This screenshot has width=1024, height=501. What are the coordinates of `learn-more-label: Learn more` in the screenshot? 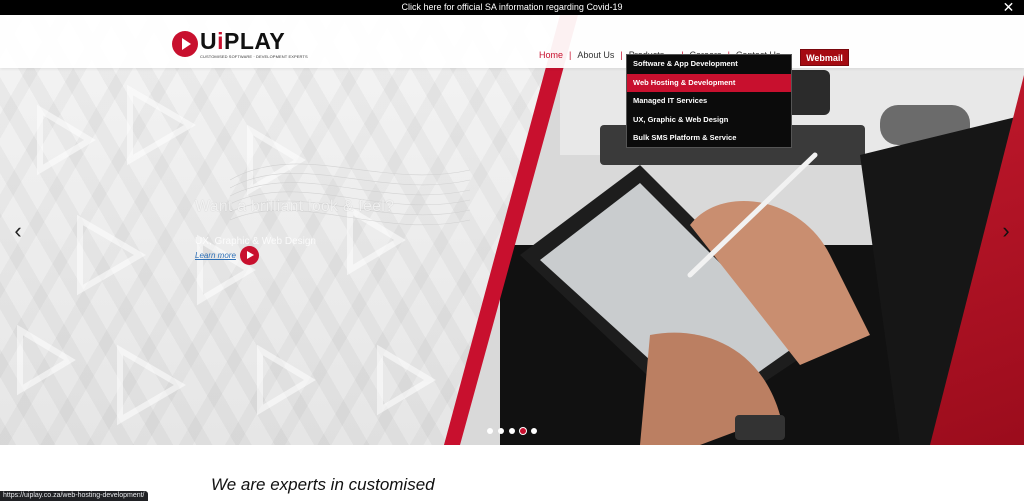 It's located at (215, 255).